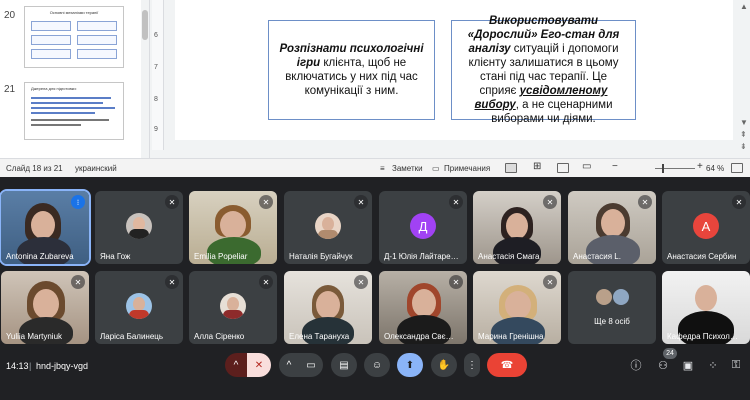  I want to click on avatar: Д, so click(423, 226).